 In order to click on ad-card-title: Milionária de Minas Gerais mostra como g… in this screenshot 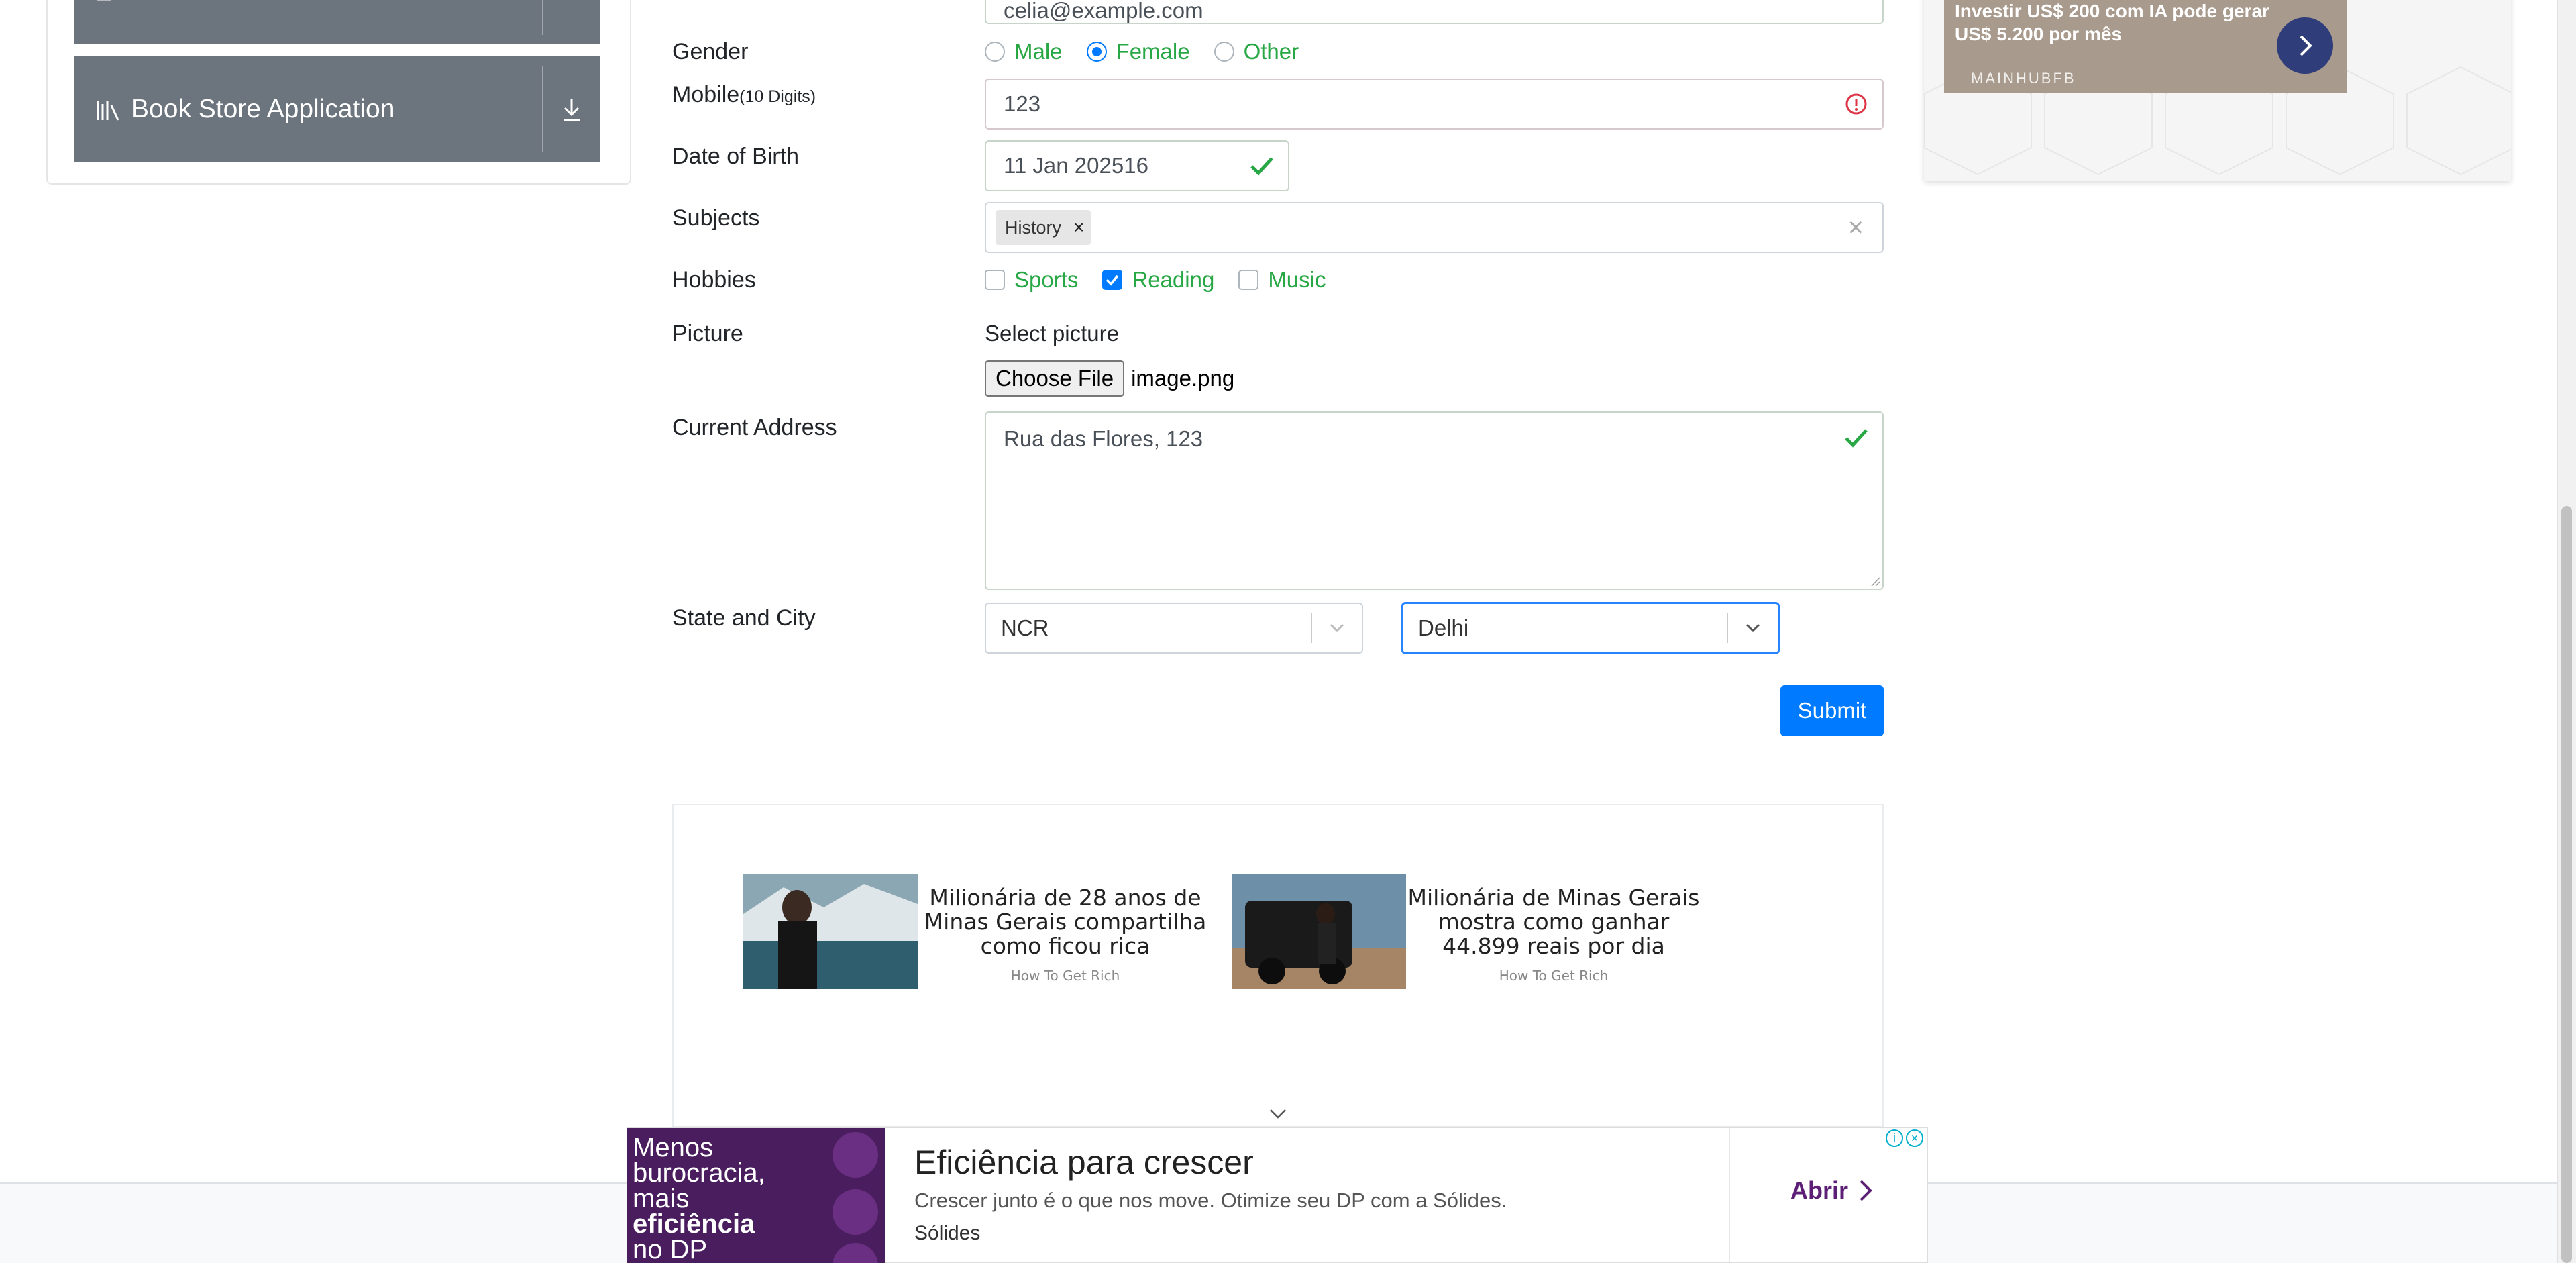, I will do `click(1553, 922)`.